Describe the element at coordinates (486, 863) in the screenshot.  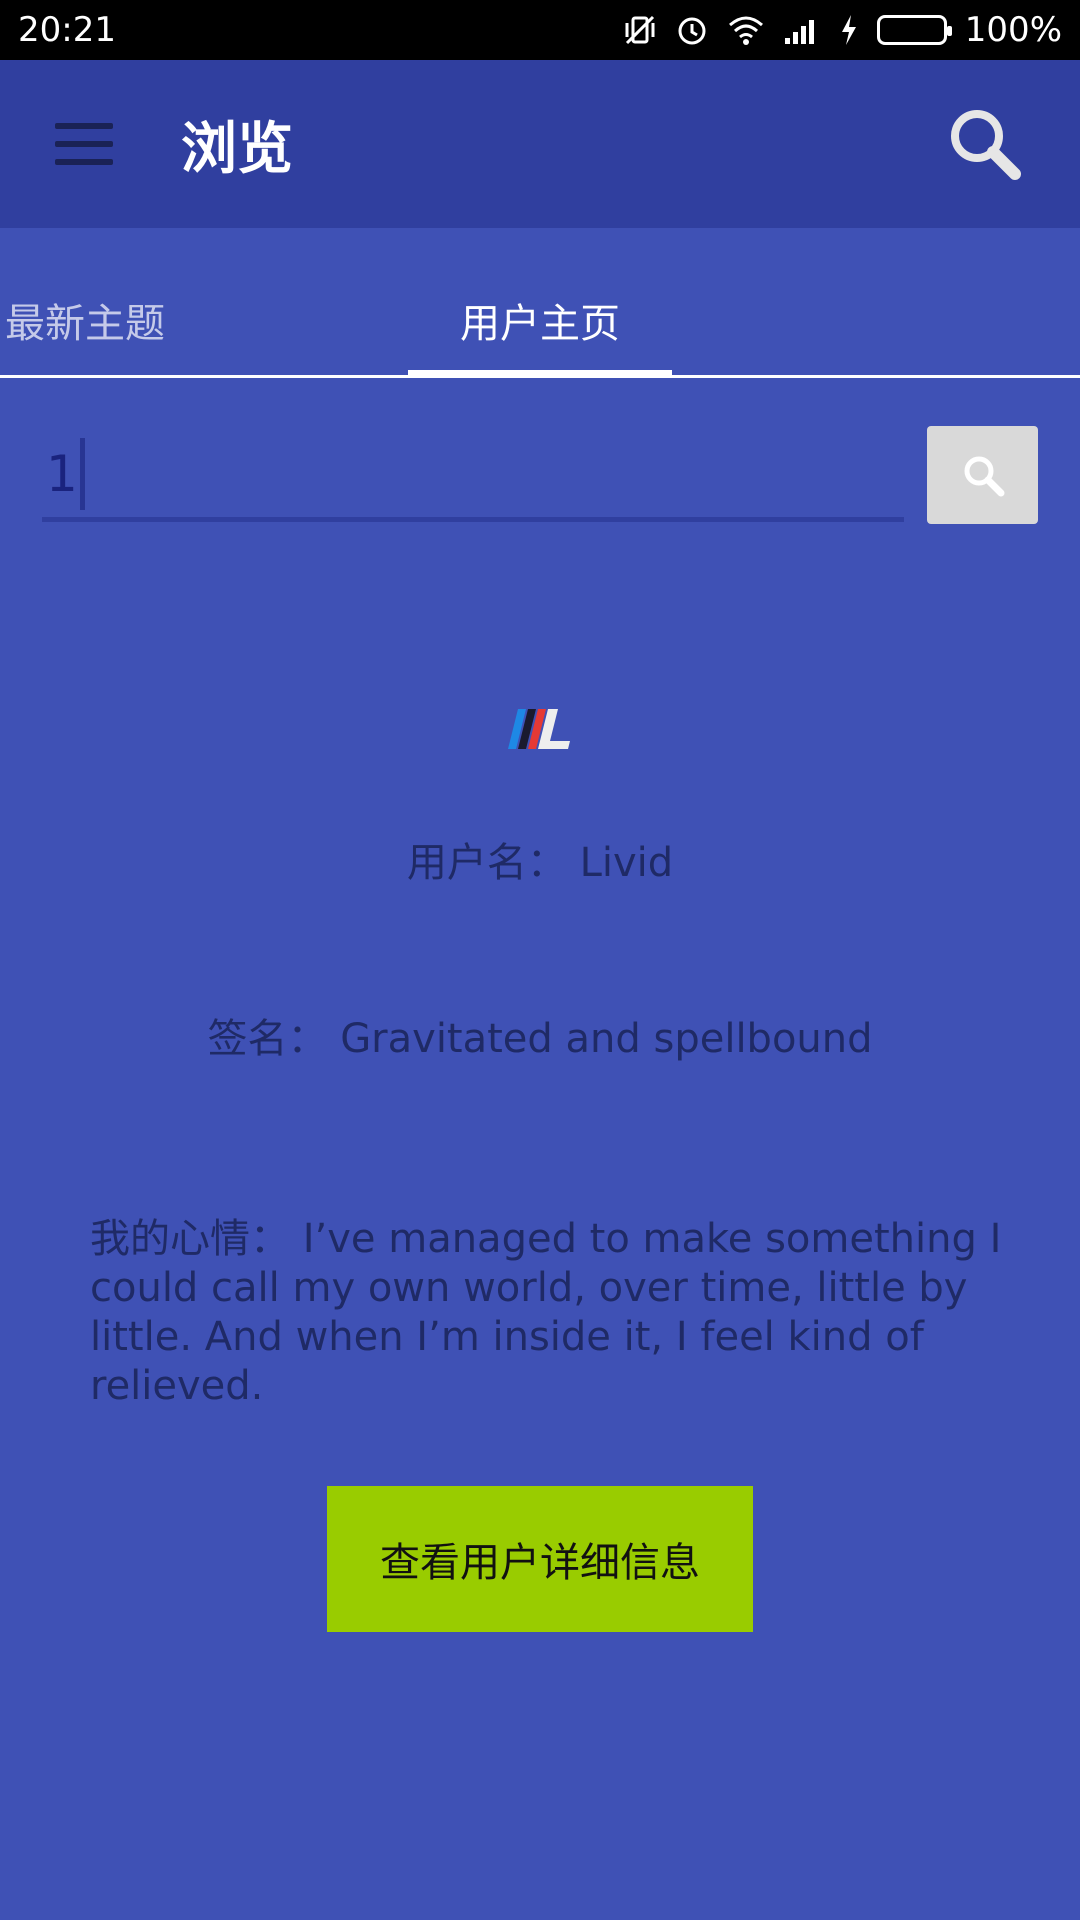
I see `username-label: 用户名：` at that location.